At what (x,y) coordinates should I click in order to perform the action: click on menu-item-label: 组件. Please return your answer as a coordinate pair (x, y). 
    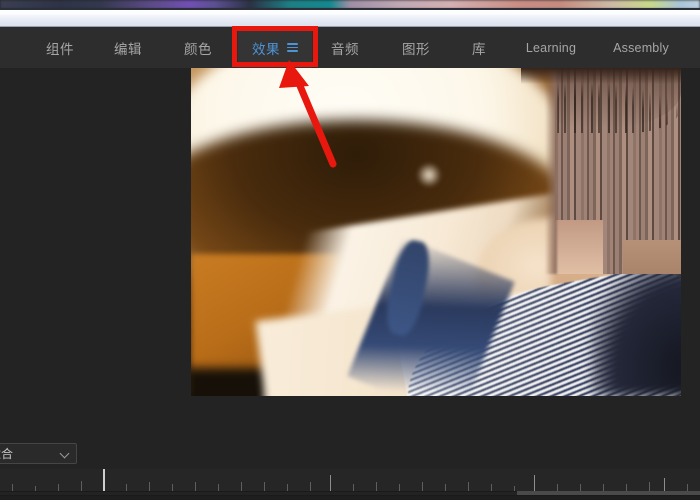
    Looking at the image, I should click on (60, 49).